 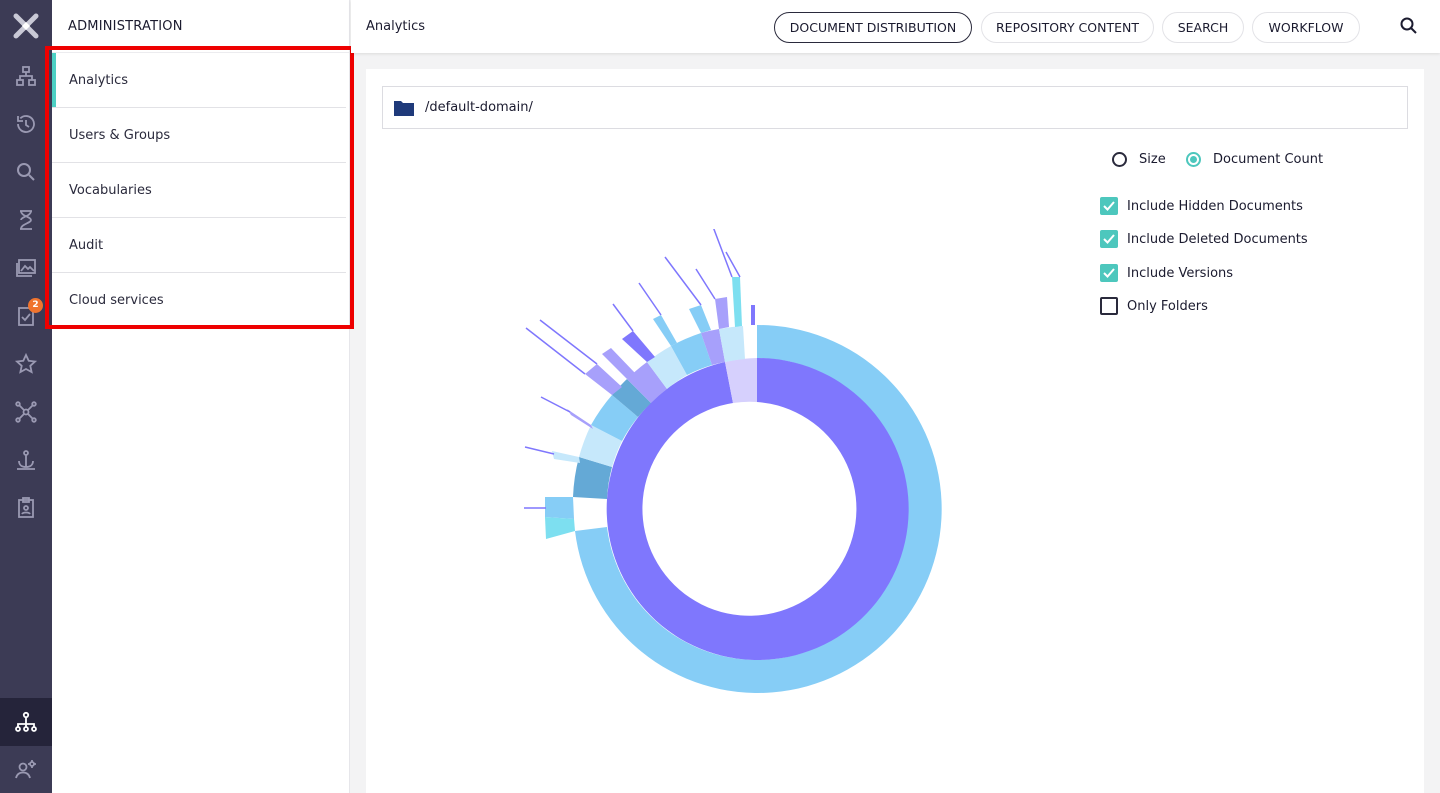 I want to click on admin-item-cloud-services: Cloud services, so click(x=199, y=300).